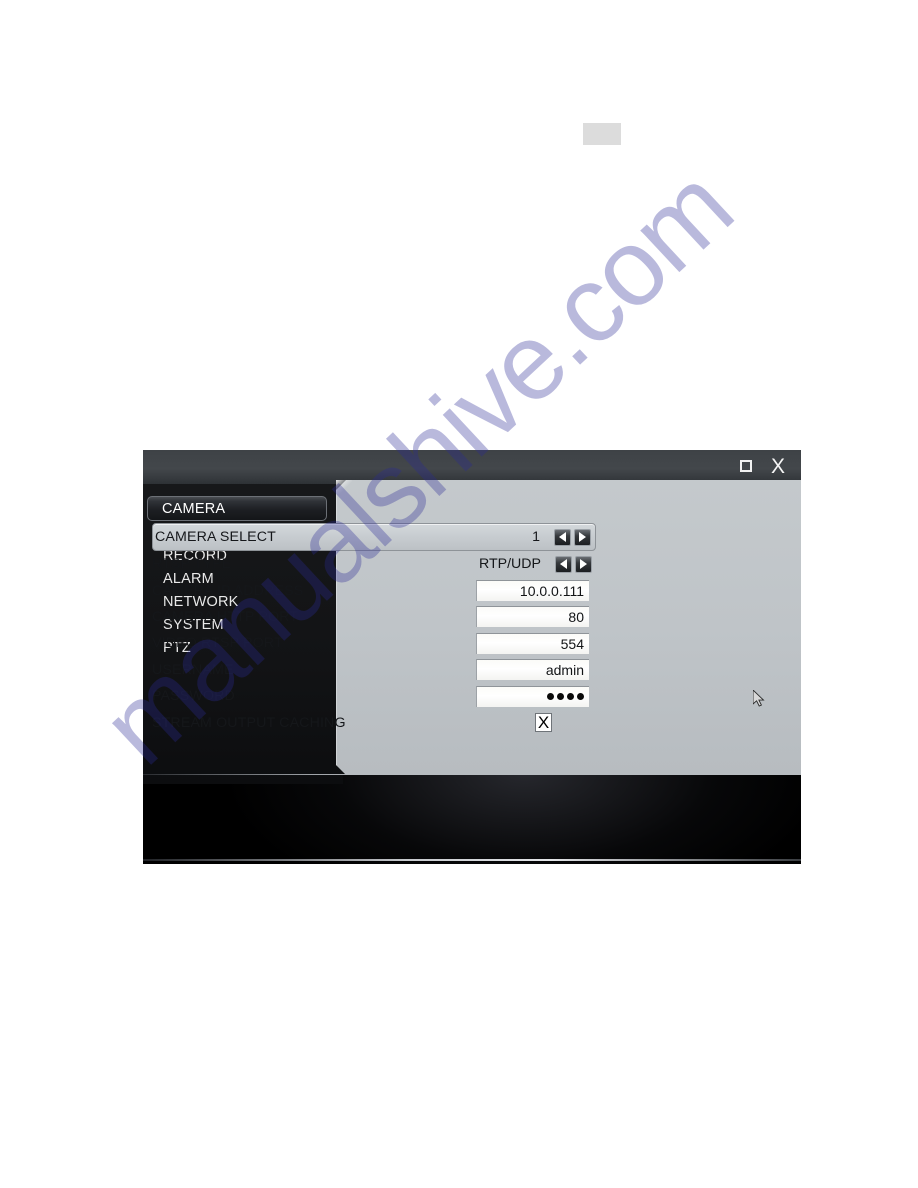 The height and width of the screenshot is (1188, 918). I want to click on rtsp-type-spinner, so click(573, 564).